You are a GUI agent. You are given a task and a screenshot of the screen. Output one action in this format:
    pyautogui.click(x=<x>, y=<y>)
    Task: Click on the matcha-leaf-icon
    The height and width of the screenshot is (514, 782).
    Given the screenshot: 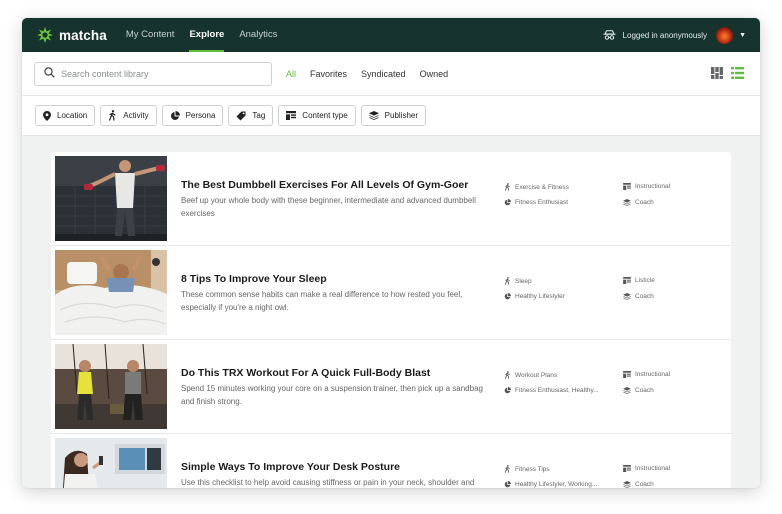 What is the action you would take?
    pyautogui.click(x=45, y=35)
    